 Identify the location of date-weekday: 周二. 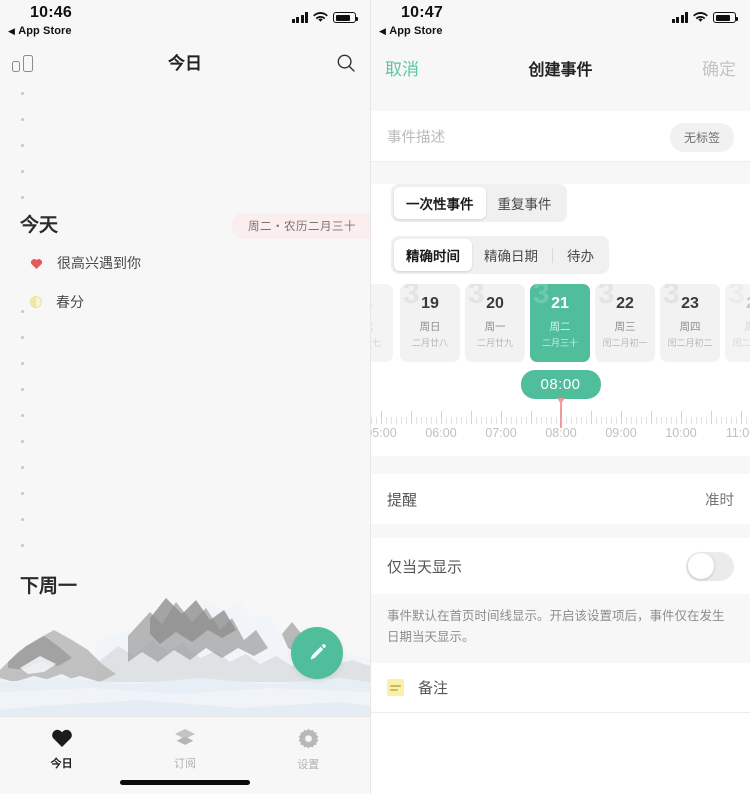
(560, 326).